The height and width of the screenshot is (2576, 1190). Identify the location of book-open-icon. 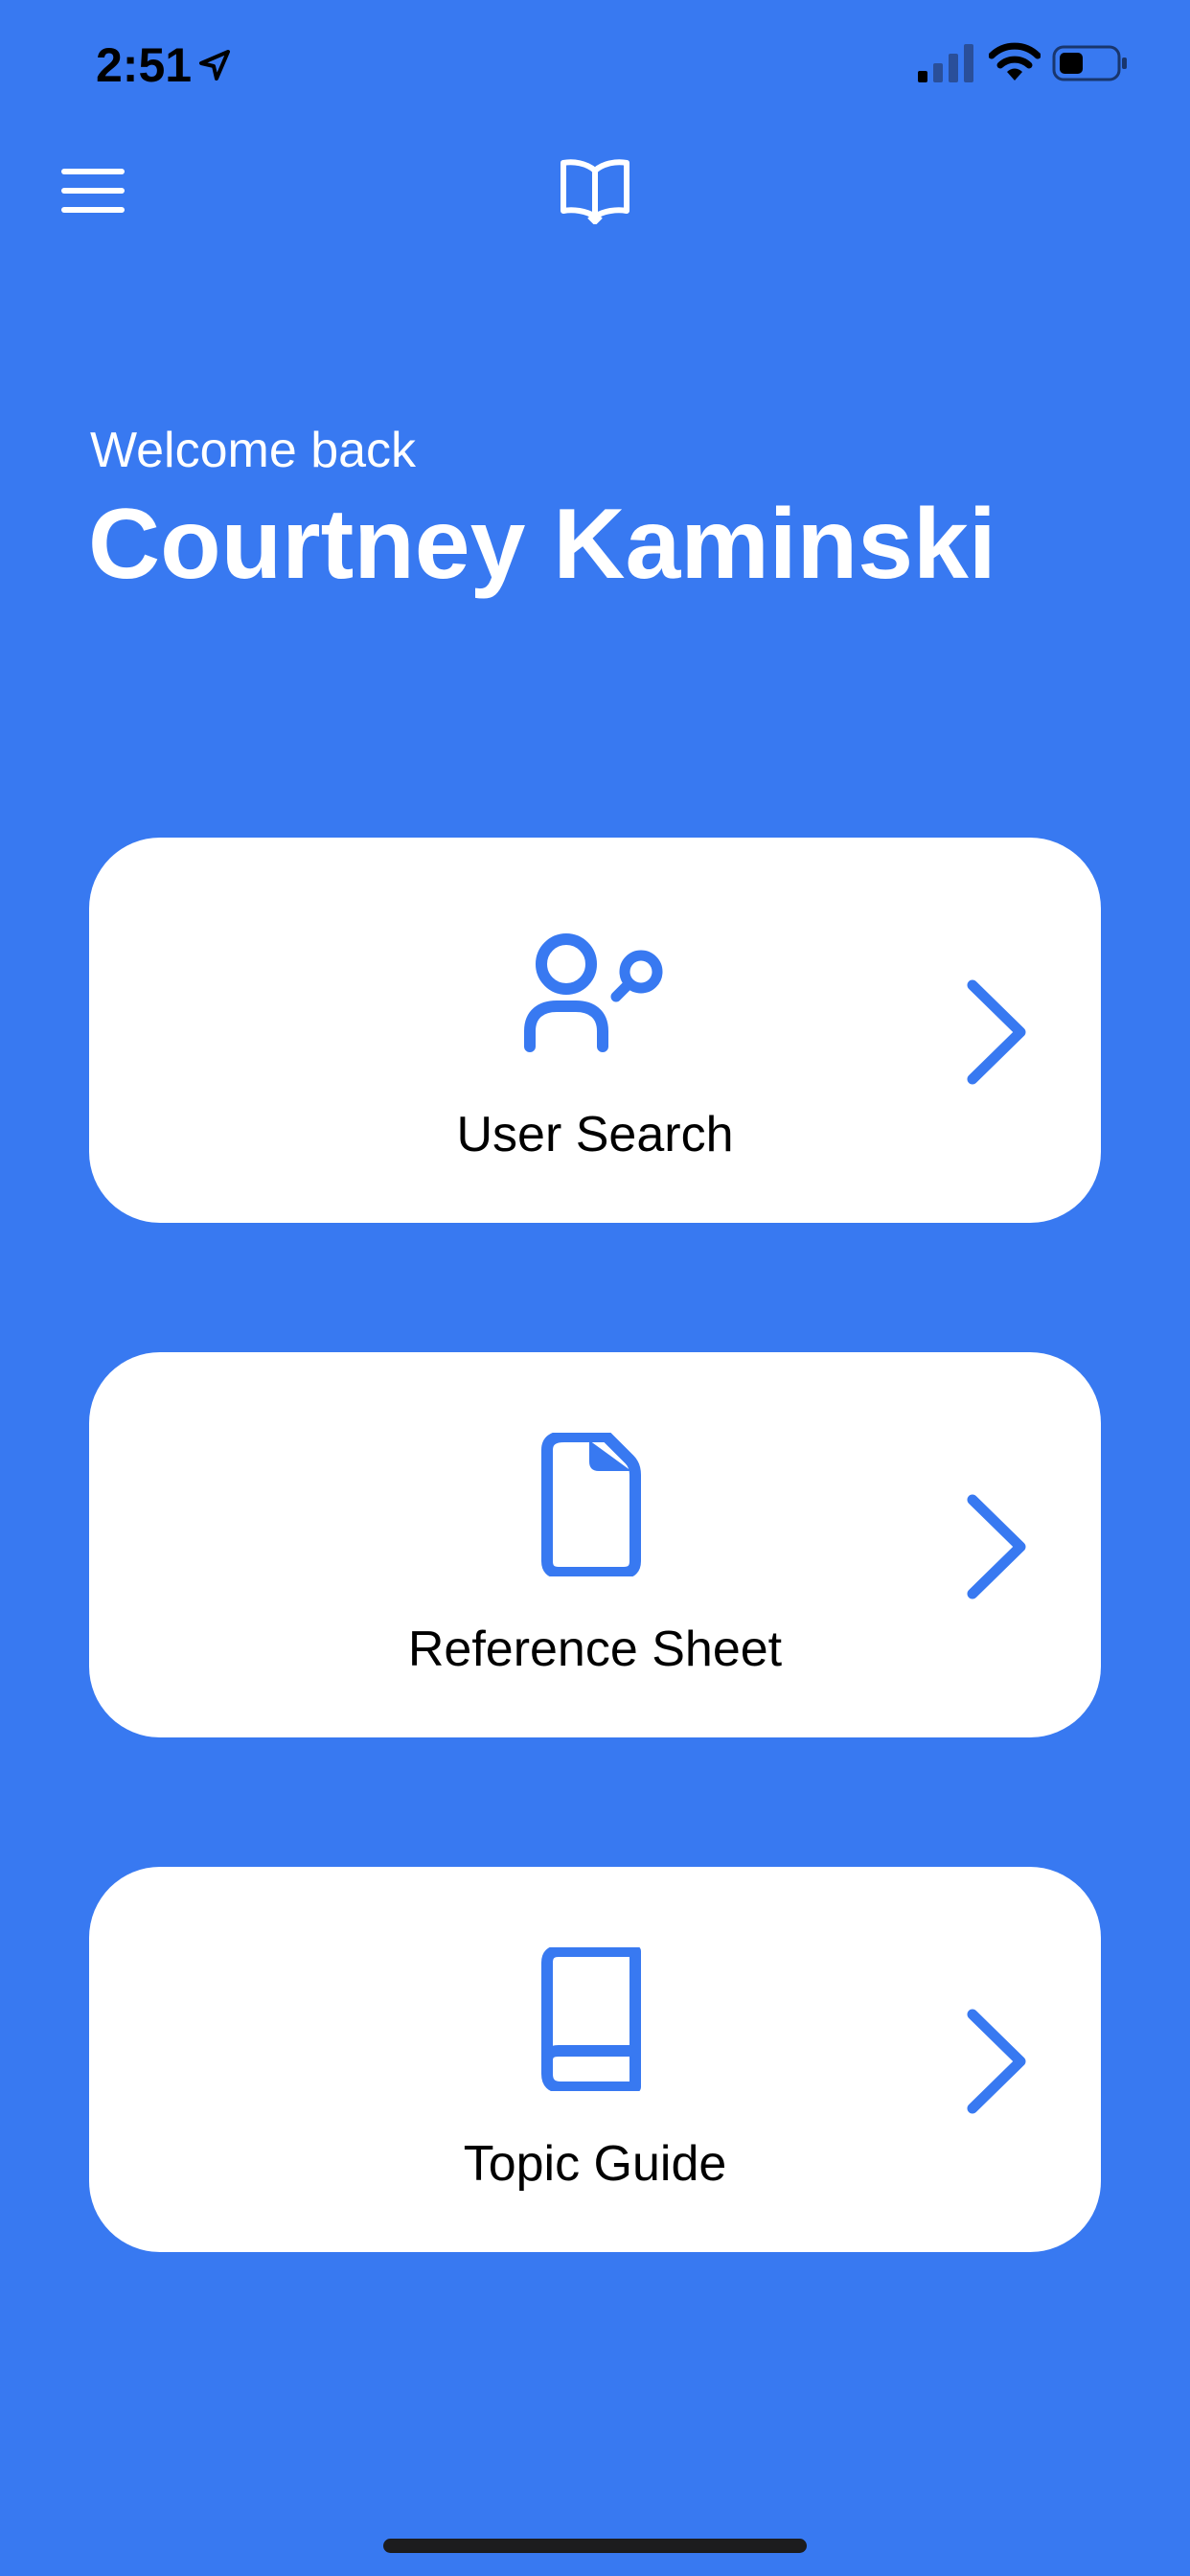
(595, 191).